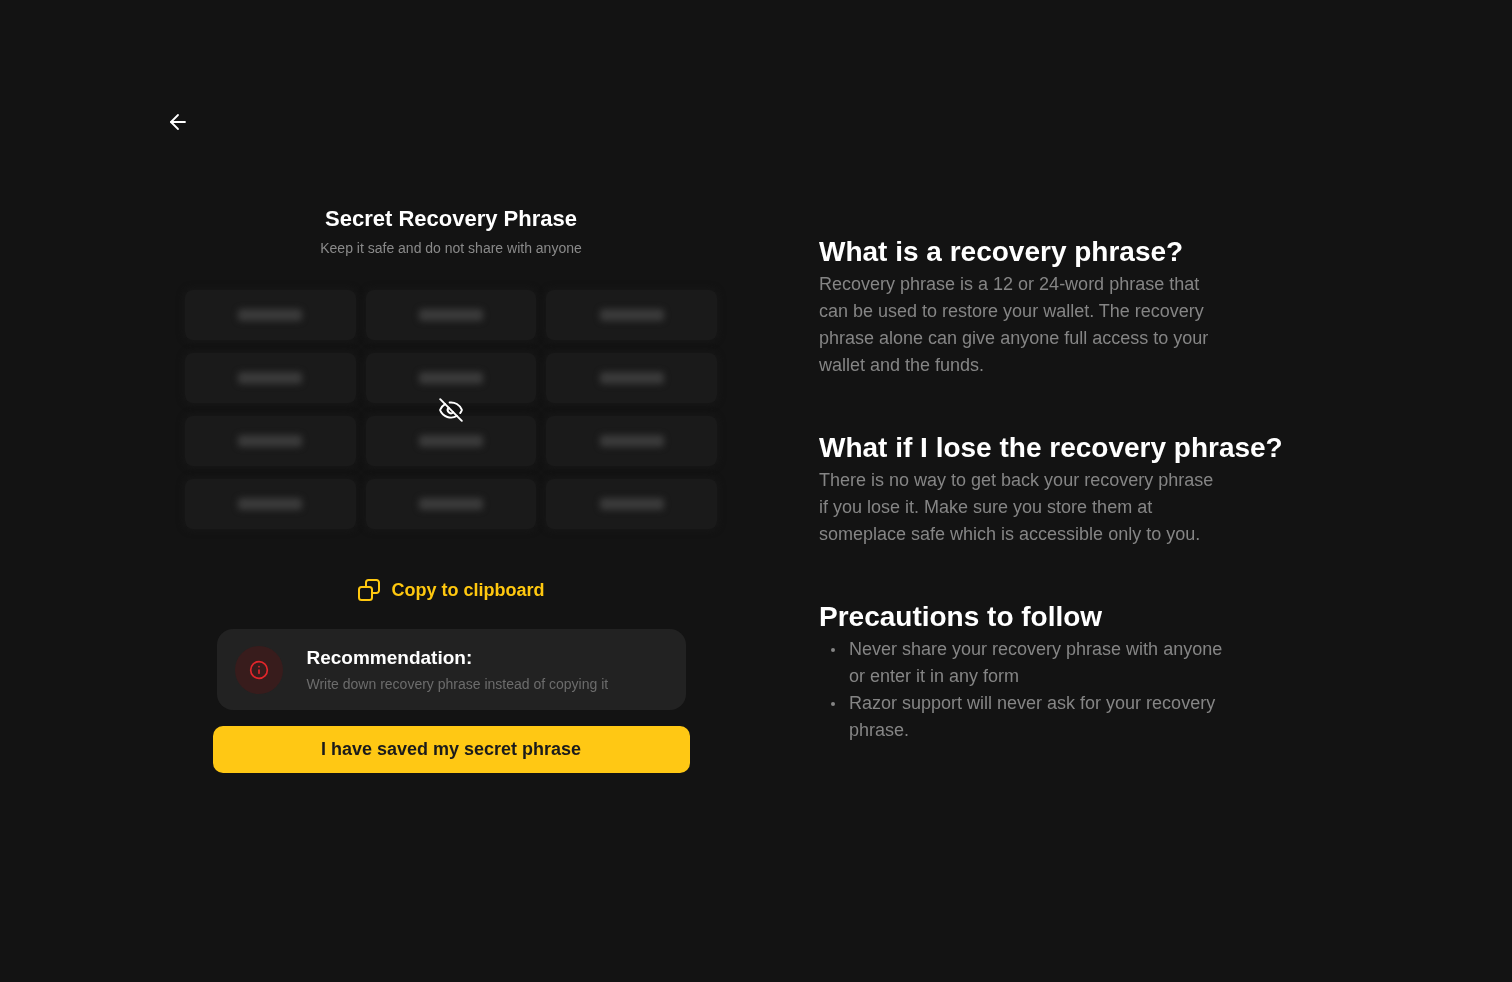  Describe the element at coordinates (451, 590) in the screenshot. I see `copy-to-clipboard-button: Copy to clipboard` at that location.